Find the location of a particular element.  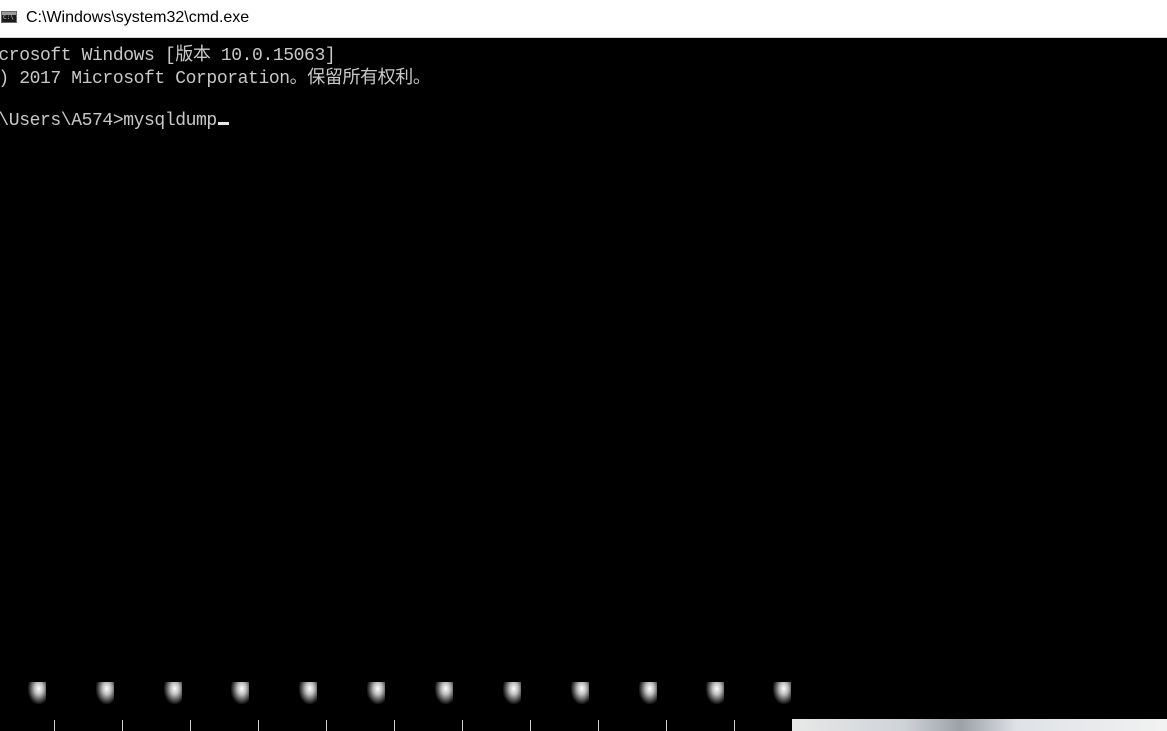

console-line-copyright: c) 2017 Microsoft Corporation。保留所有权利。 is located at coordinates (215, 79).